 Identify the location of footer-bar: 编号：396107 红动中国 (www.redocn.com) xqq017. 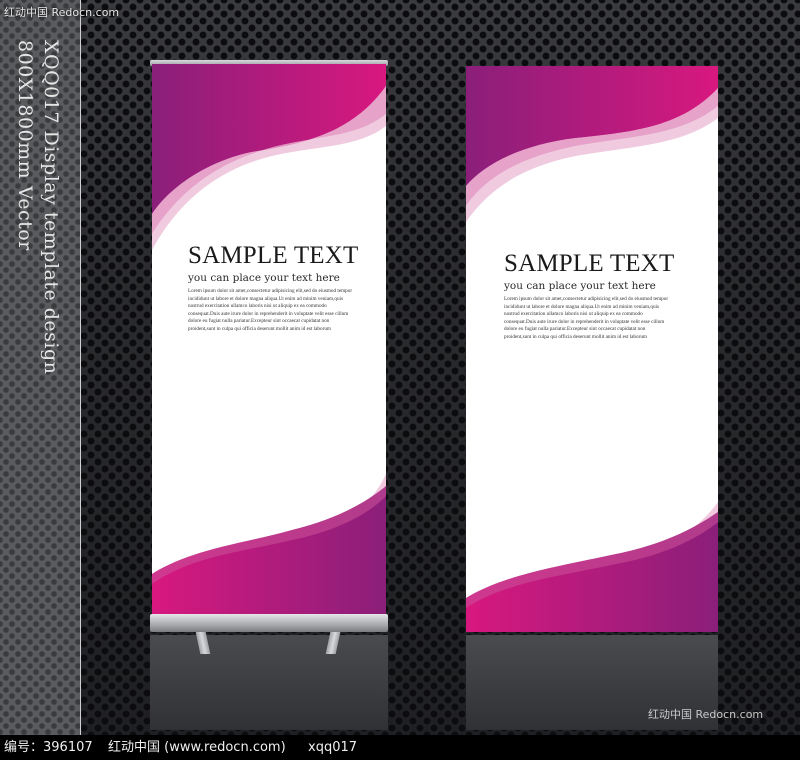
(400, 747).